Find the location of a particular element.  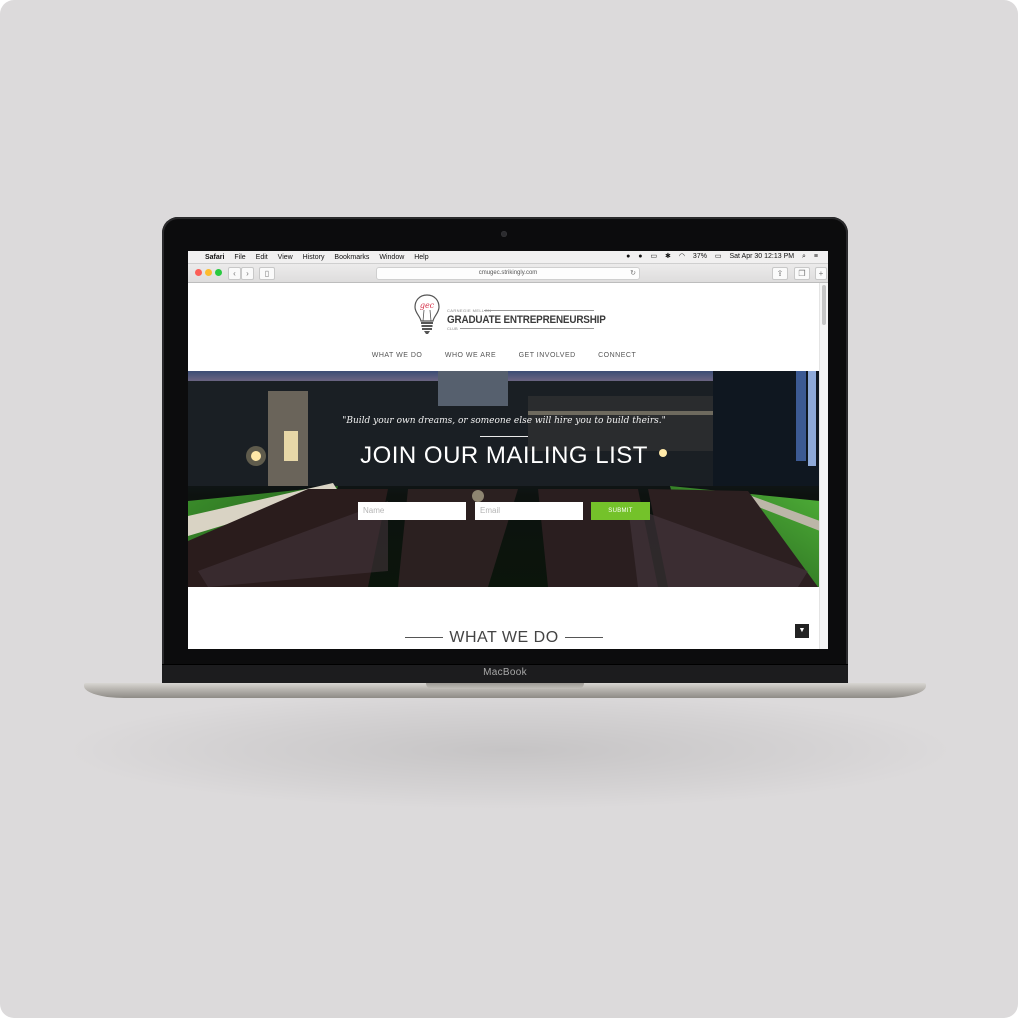

hero-divider is located at coordinates (504, 436).